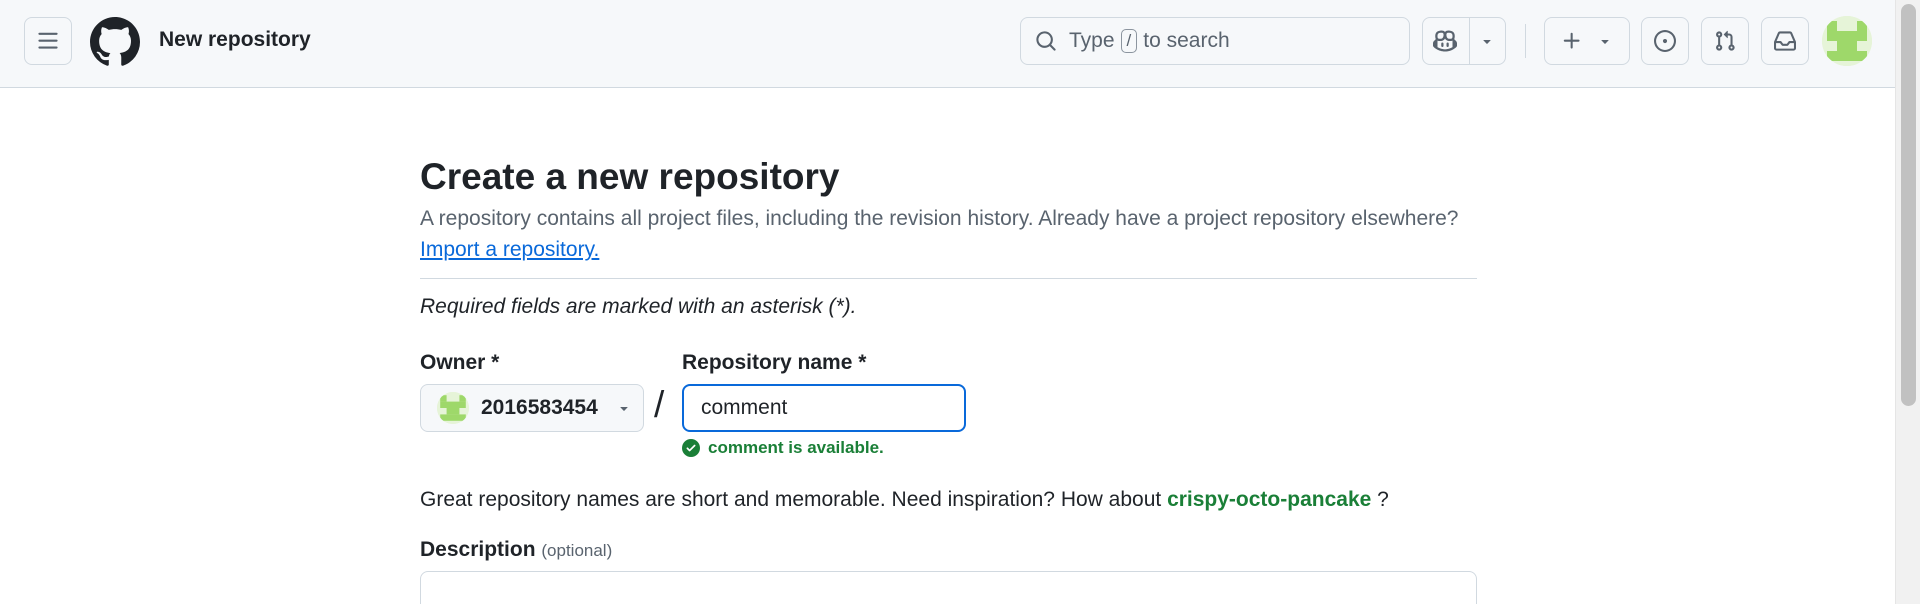 Image resolution: width=1920 pixels, height=604 pixels. I want to click on copilot-button, so click(1445, 43).